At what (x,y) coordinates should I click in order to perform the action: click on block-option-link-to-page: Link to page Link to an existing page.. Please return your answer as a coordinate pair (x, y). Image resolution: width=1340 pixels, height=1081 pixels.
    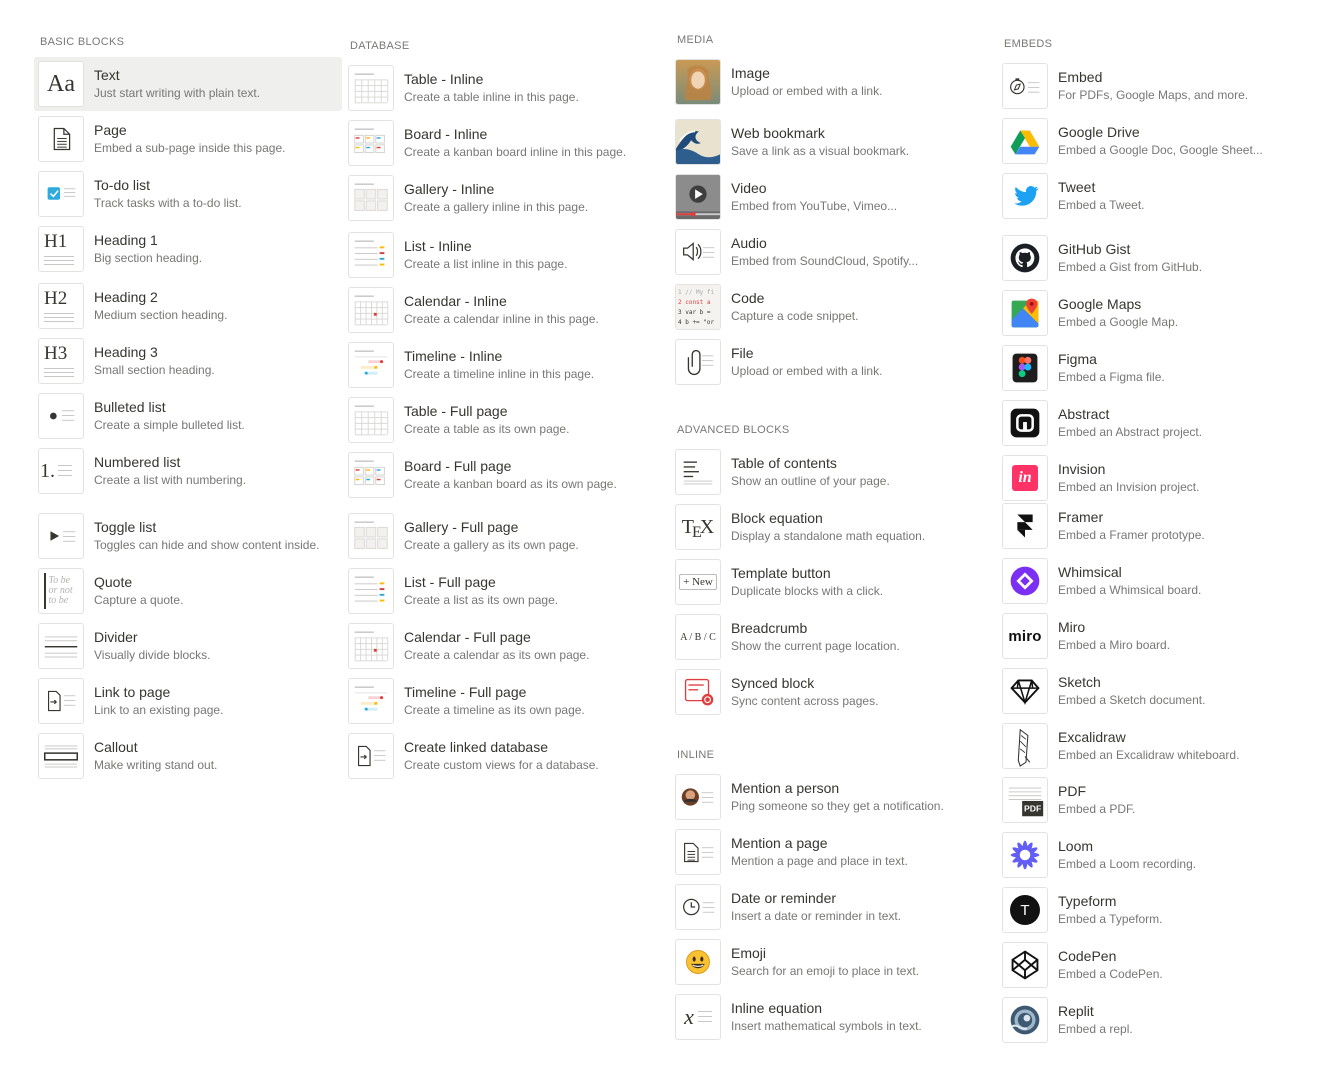
    Looking at the image, I should click on (188, 701).